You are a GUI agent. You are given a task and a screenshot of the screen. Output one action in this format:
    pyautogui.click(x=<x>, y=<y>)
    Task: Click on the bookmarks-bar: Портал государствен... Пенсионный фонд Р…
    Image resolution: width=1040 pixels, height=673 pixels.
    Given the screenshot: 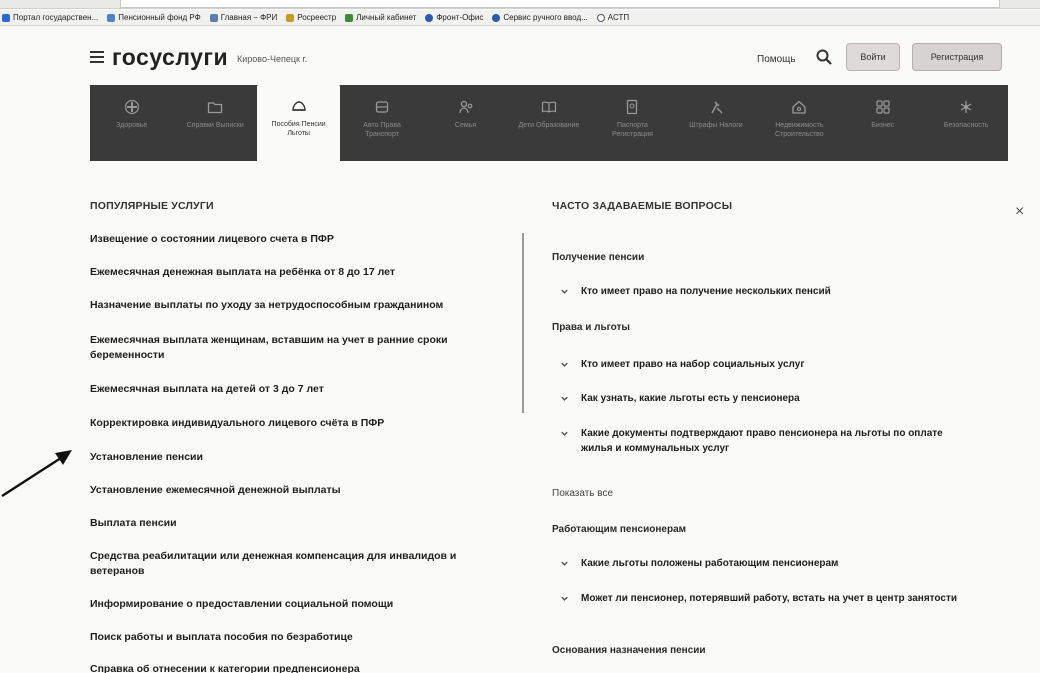 What is the action you would take?
    pyautogui.click(x=520, y=18)
    